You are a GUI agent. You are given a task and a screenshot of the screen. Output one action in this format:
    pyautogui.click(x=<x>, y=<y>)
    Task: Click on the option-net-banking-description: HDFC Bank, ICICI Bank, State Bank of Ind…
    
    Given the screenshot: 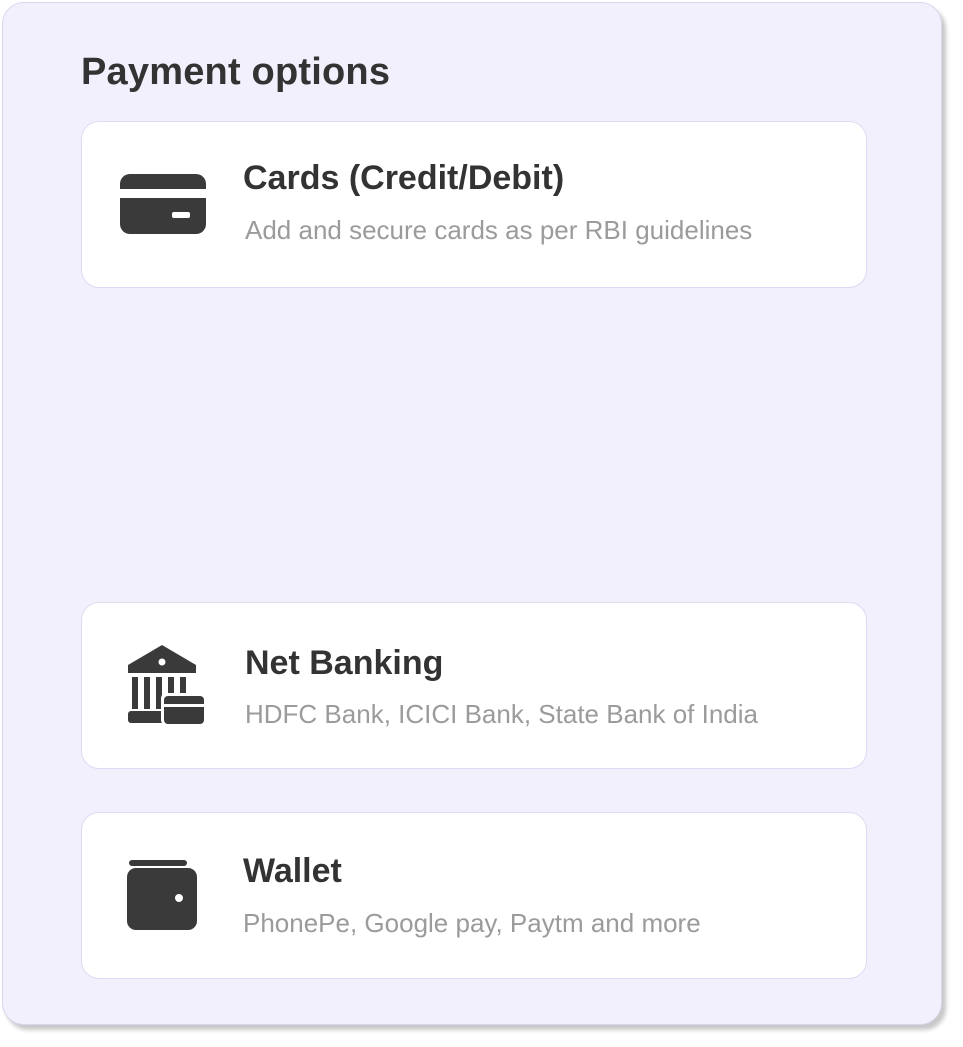 What is the action you would take?
    pyautogui.click(x=502, y=714)
    